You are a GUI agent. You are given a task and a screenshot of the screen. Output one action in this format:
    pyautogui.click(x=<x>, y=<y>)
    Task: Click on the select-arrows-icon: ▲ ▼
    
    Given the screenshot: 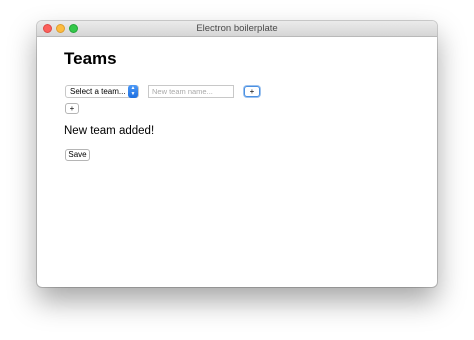 What is the action you would take?
    pyautogui.click(x=133, y=91)
    